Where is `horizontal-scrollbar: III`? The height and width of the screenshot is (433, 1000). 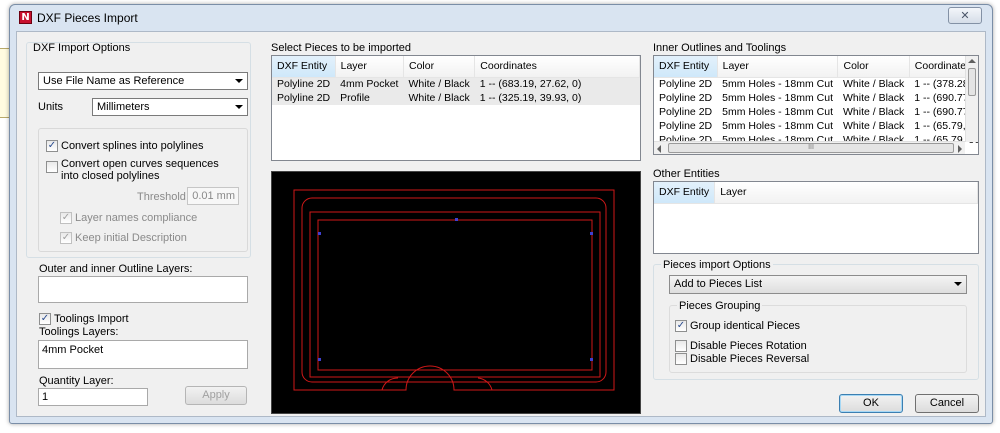
horizontal-scrollbar: III is located at coordinates (809, 147).